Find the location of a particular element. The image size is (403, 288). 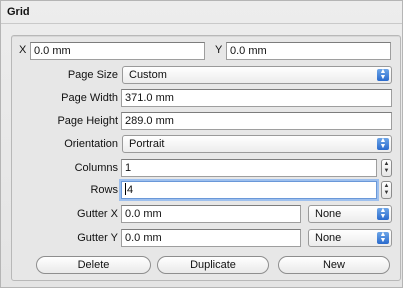

orientation-label: Orientation is located at coordinates (91, 144).